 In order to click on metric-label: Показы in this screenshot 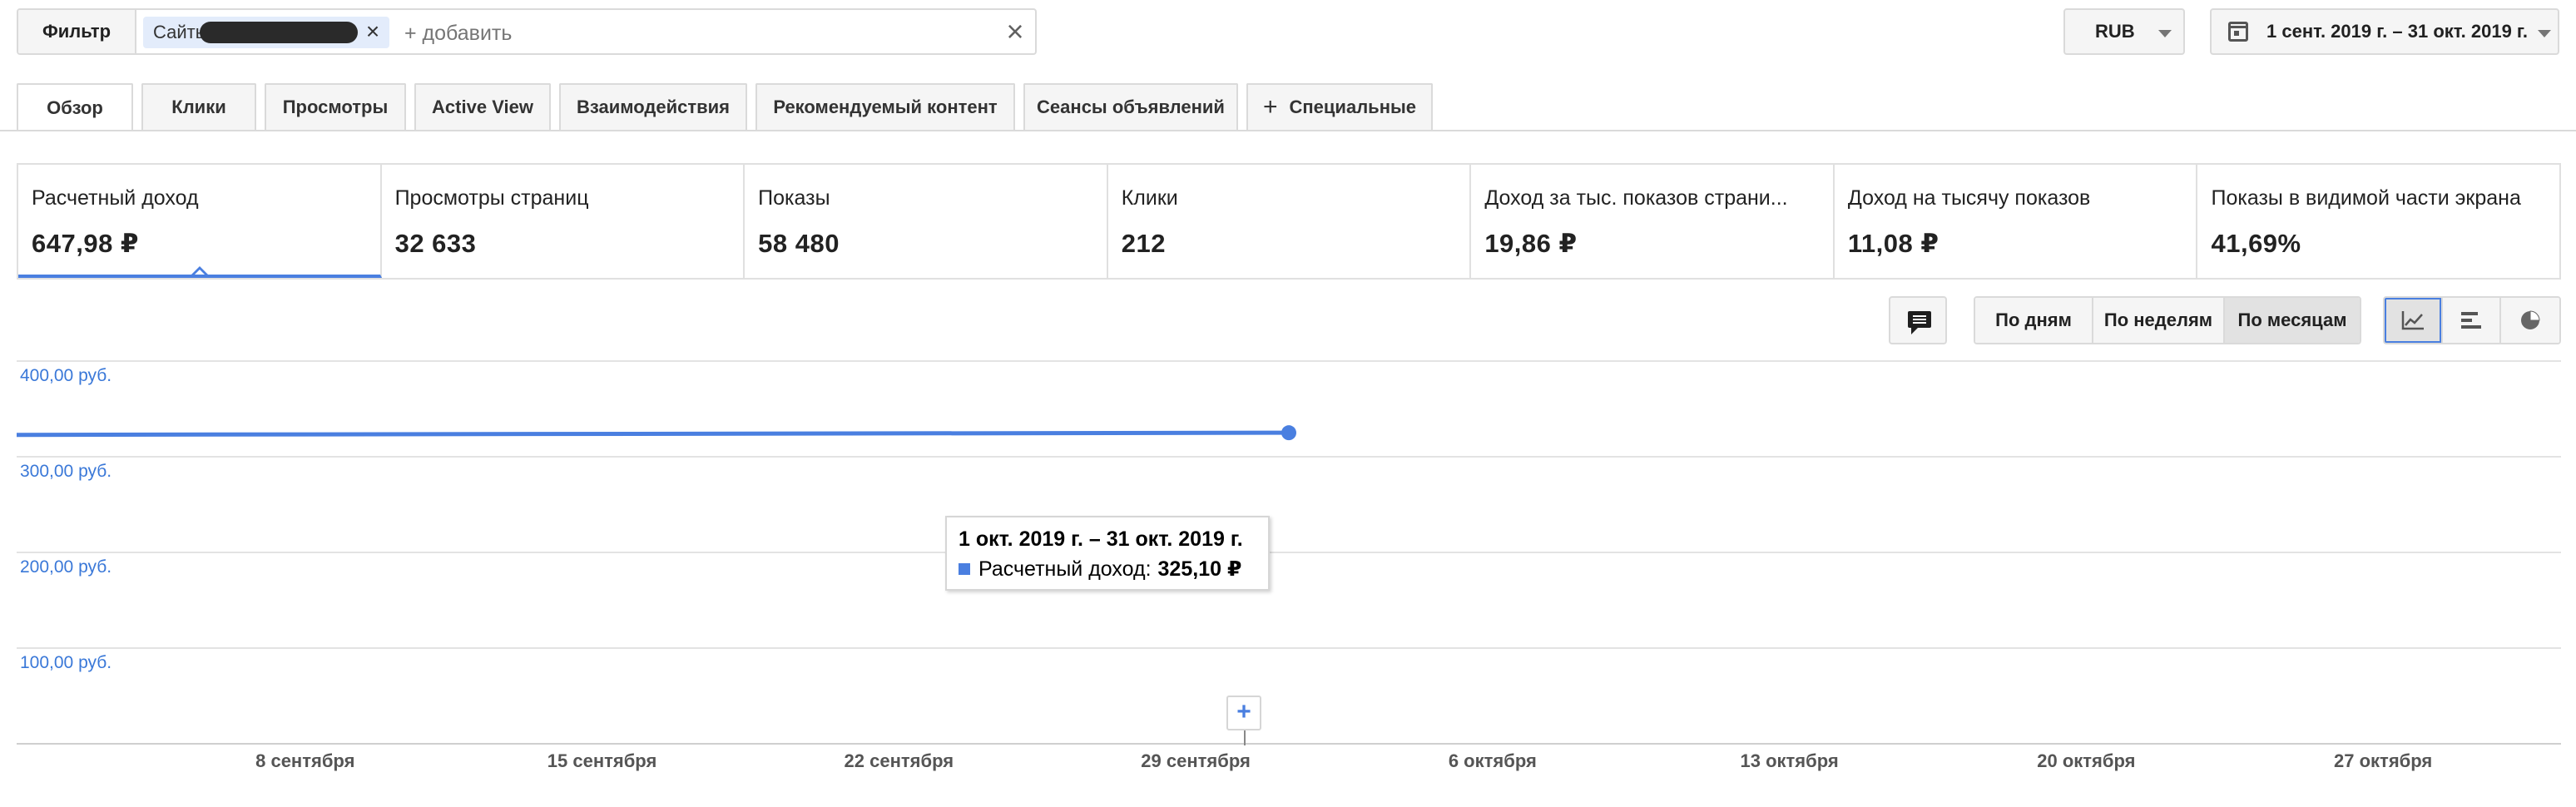, I will do `click(794, 198)`.